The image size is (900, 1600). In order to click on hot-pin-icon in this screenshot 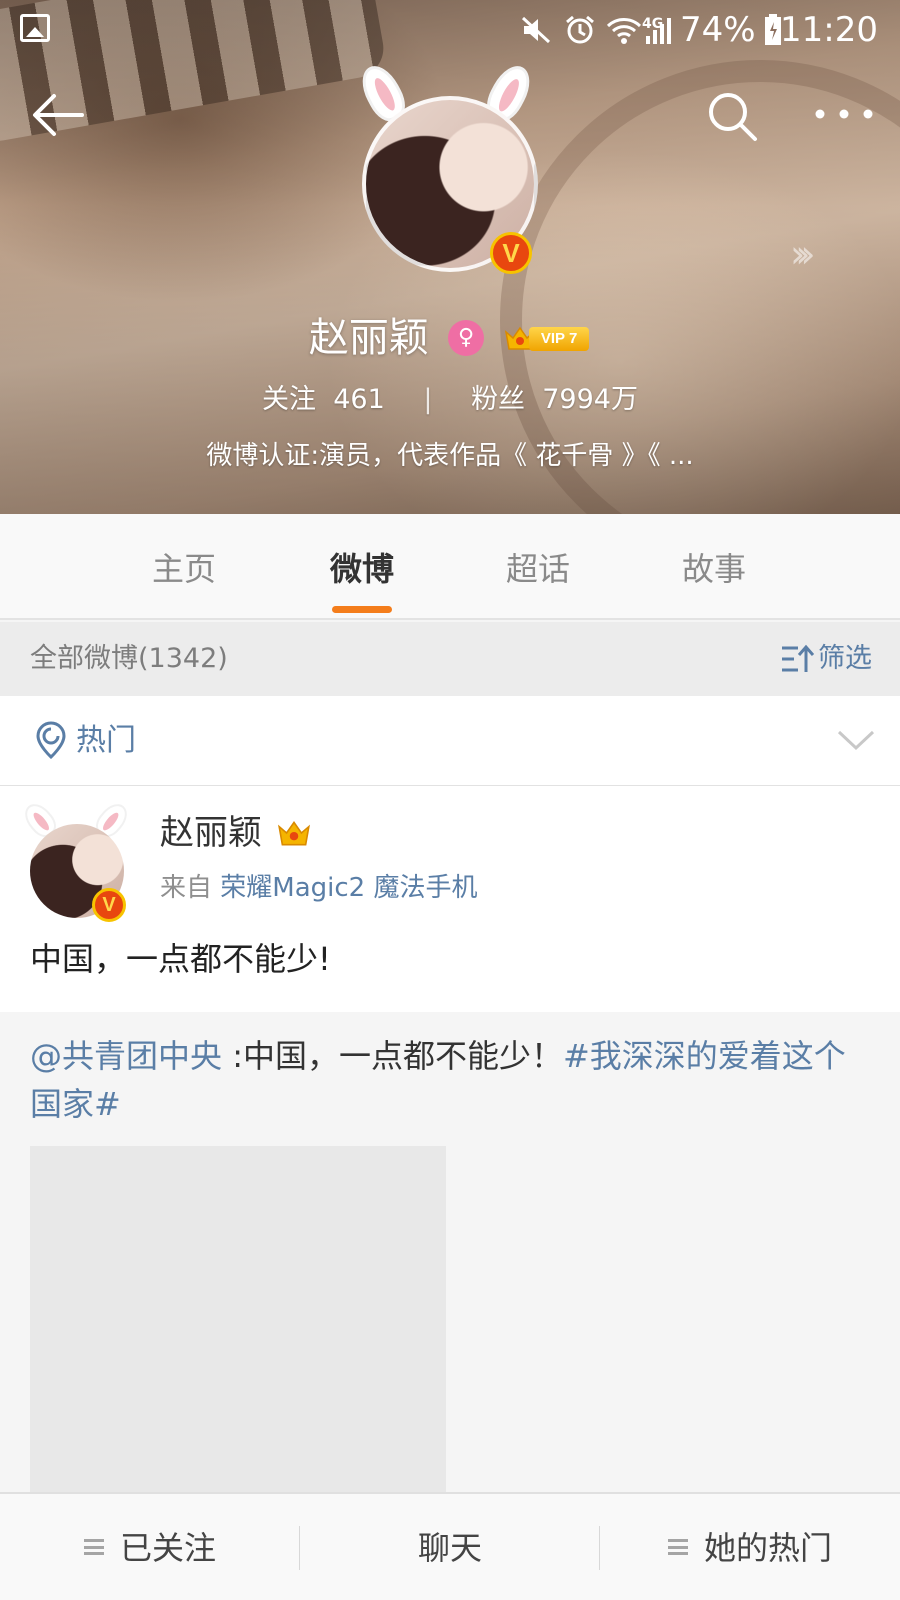, I will do `click(51, 740)`.